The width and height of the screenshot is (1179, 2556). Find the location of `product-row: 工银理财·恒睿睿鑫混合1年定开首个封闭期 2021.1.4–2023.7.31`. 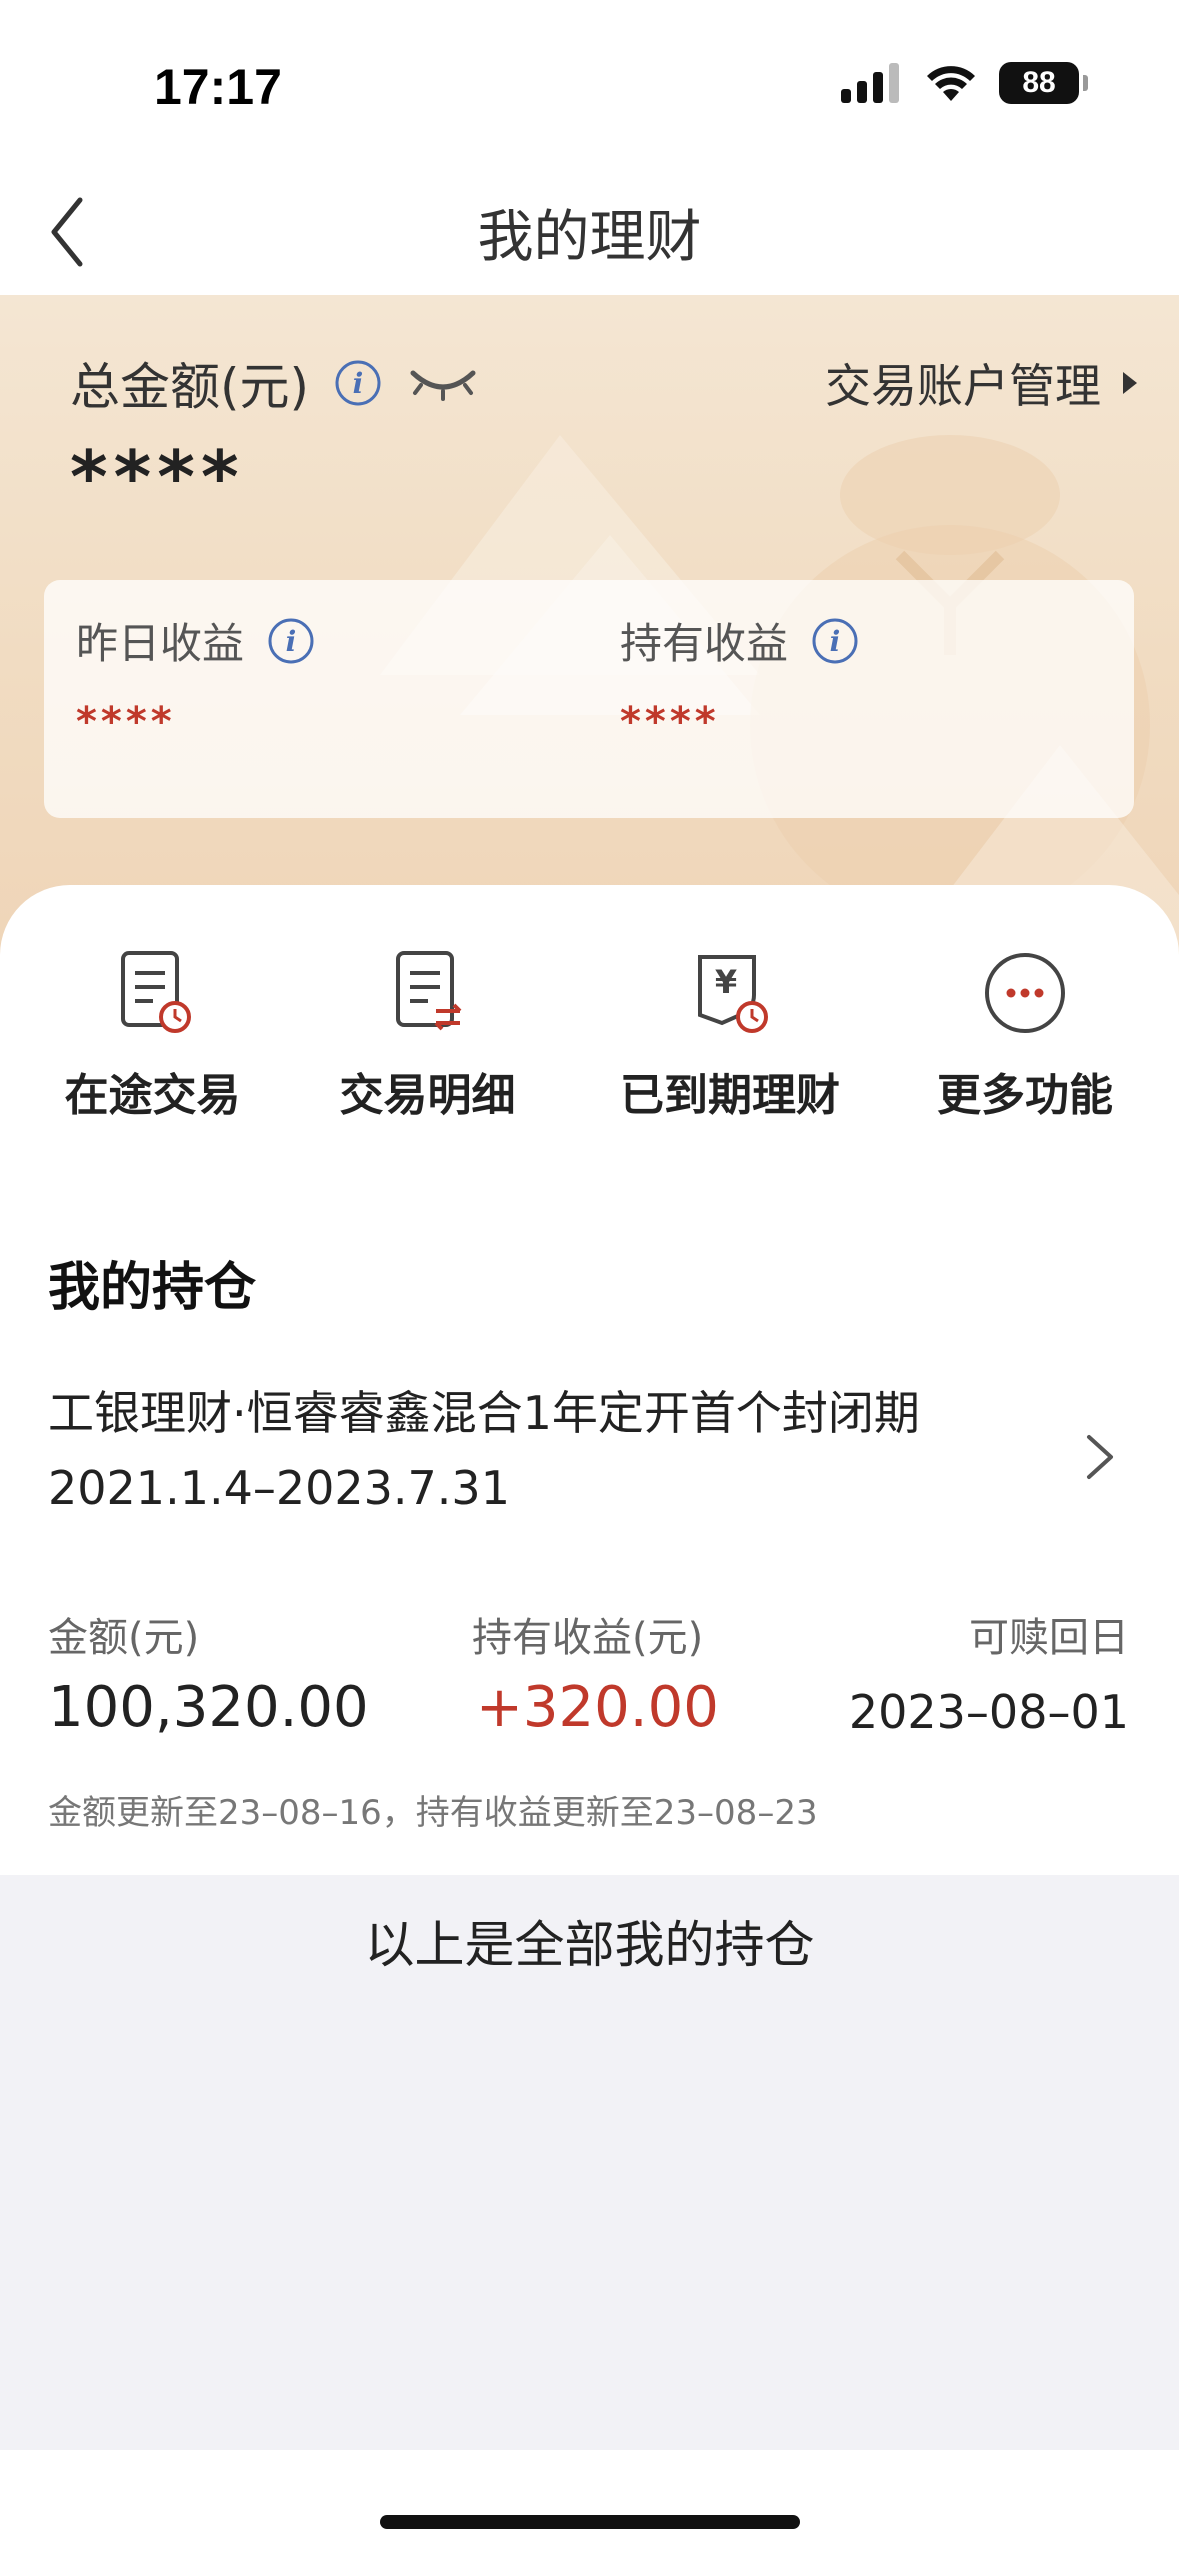

product-row: 工银理财·恒睿睿鑫混合1年定开首个封闭期 2021.1.4–2023.7.31 is located at coordinates (589, 1450).